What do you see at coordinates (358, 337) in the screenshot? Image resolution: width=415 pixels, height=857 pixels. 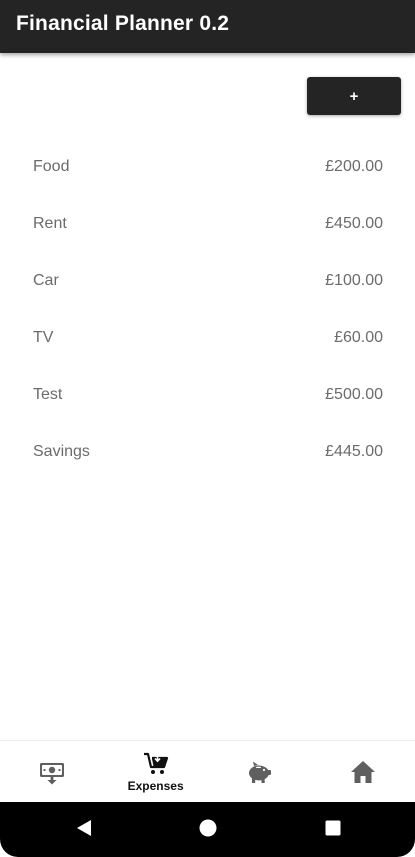 I see `expense-amount: £60.00` at bounding box center [358, 337].